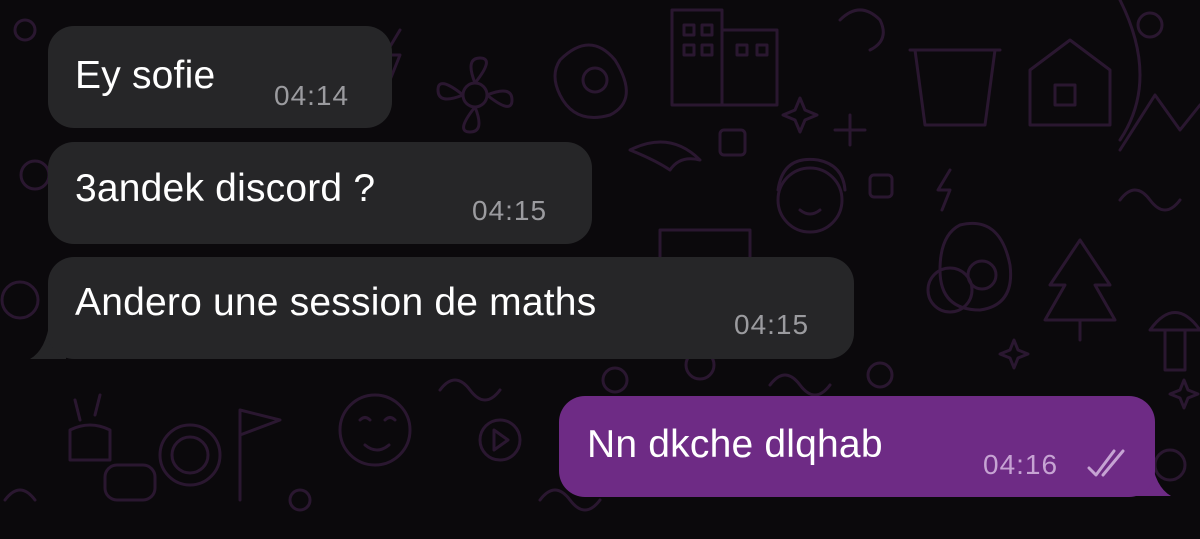 The width and height of the screenshot is (1200, 539). What do you see at coordinates (225, 188) in the screenshot?
I see `message-text: 3andek discord ?` at bounding box center [225, 188].